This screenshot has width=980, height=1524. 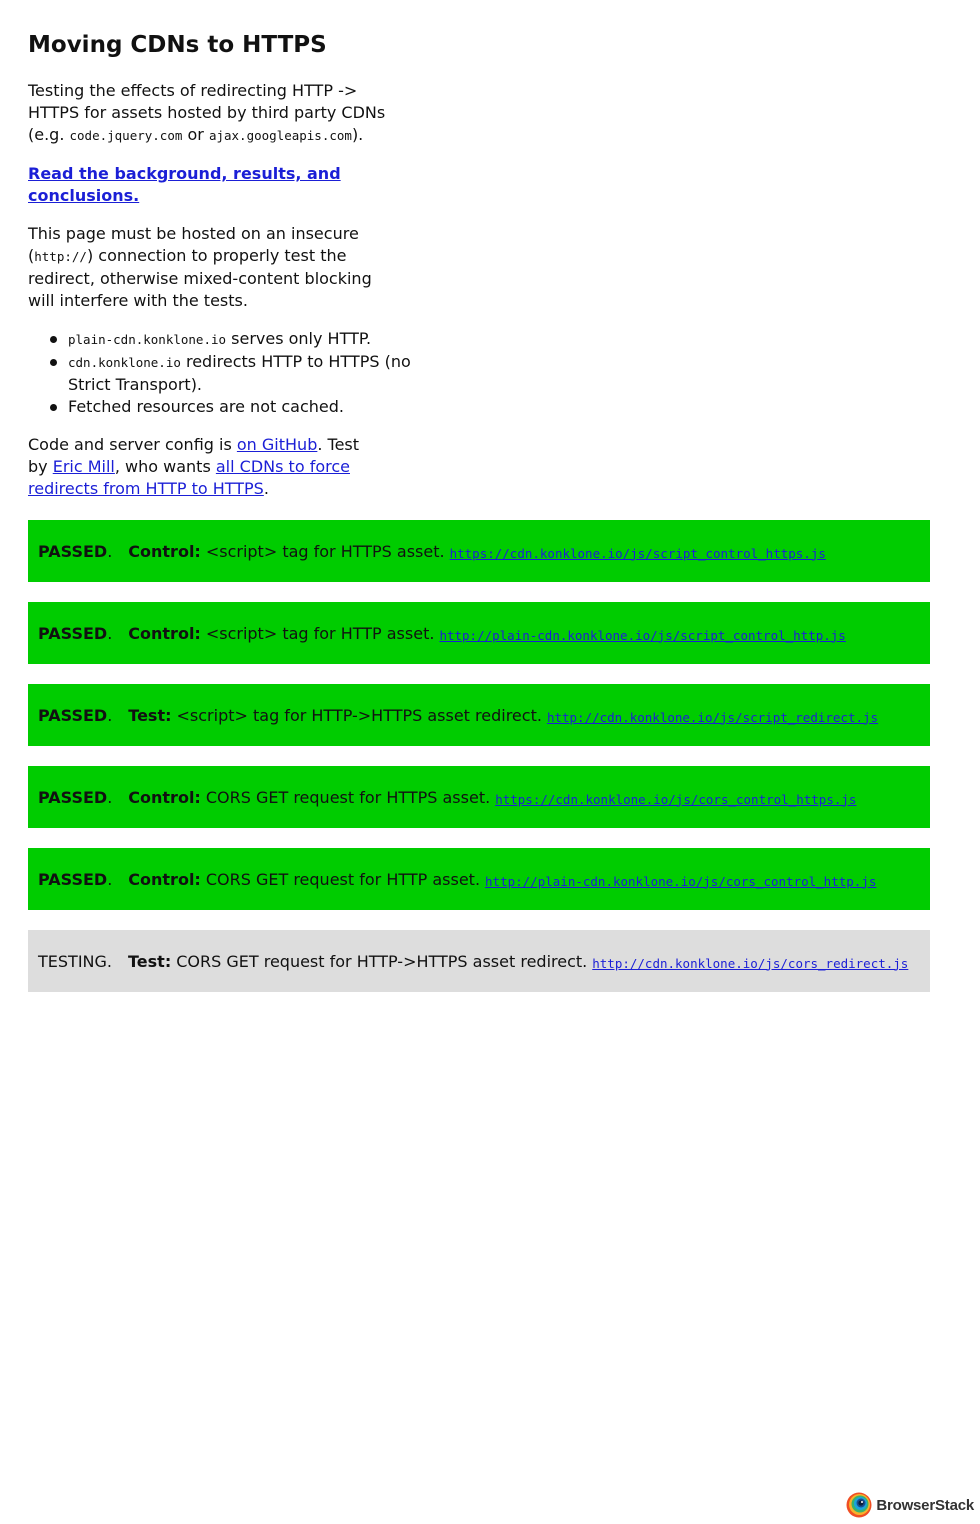 I want to click on list-item-text: serves only HTTP., so click(x=299, y=338).